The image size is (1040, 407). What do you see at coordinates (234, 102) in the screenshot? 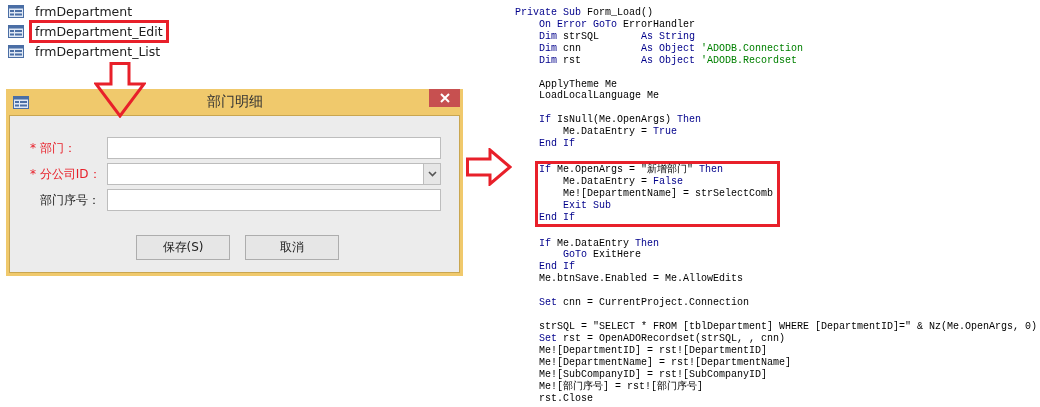
I see `window-title: 部门明细` at bounding box center [234, 102].